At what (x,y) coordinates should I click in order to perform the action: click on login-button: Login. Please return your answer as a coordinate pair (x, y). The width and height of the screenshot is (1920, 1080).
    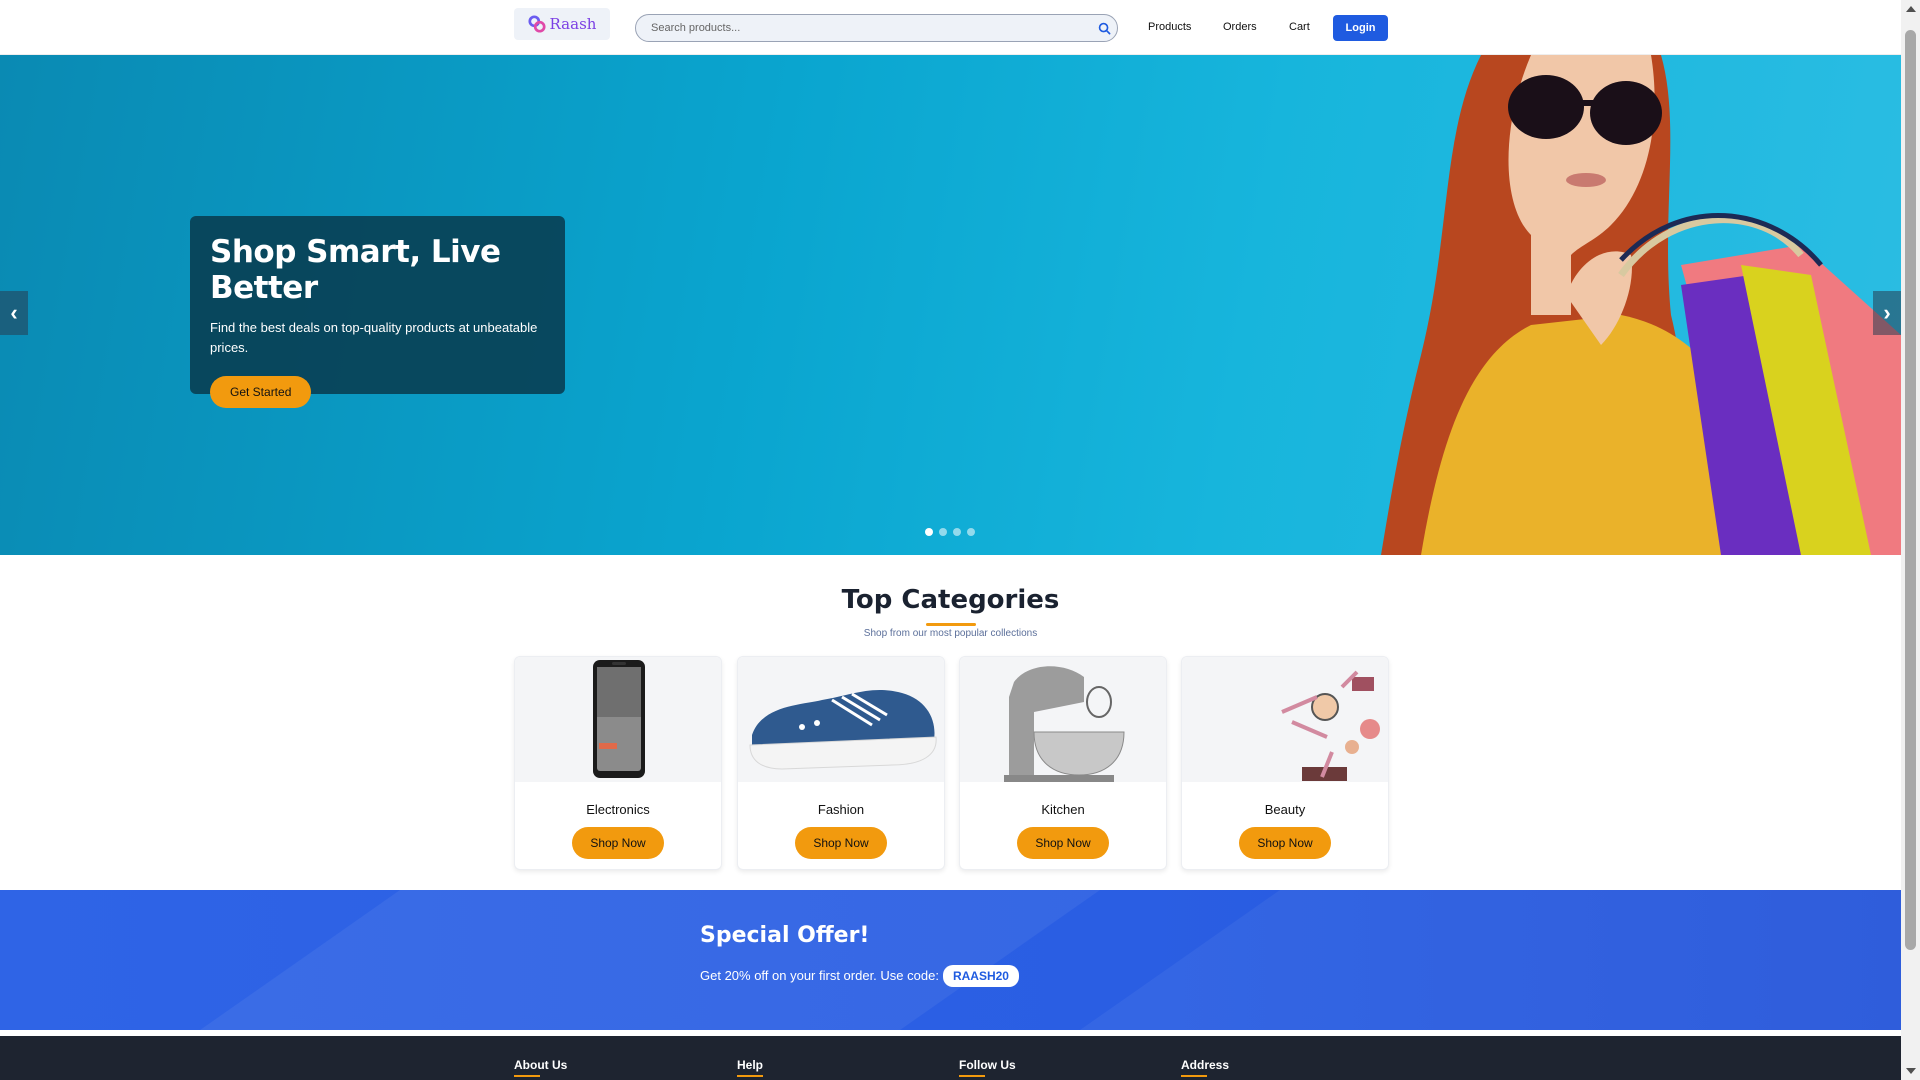
    Looking at the image, I should click on (1360, 28).